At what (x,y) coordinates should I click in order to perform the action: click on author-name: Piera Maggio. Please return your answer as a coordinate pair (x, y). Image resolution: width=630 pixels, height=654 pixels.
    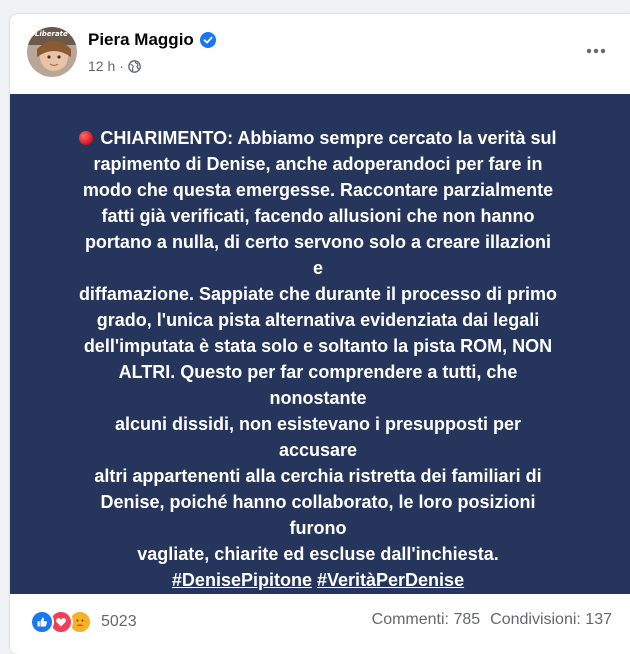
    Looking at the image, I should click on (141, 40).